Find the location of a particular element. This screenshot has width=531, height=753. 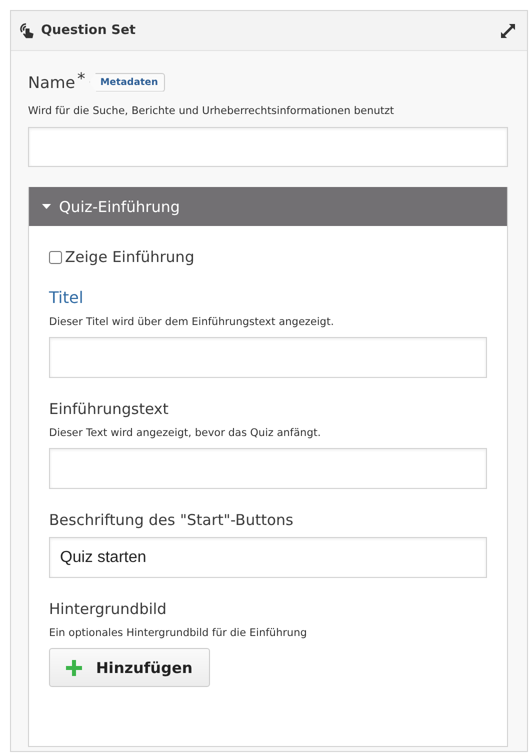

field-description: Dieser Text wird angezeigt, bevor das Quiz anfängt. is located at coordinates (185, 433).